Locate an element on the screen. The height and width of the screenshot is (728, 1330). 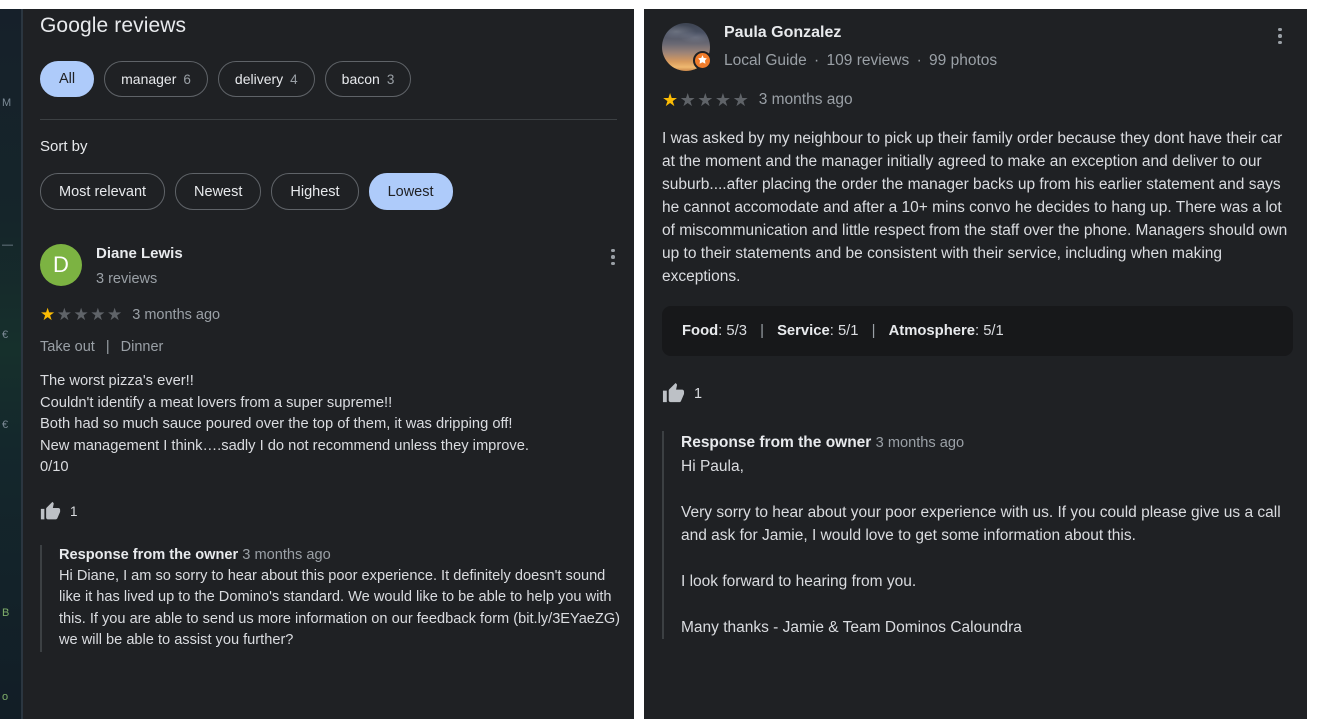
sub-rating-value-service: 5/1 is located at coordinates (848, 331).